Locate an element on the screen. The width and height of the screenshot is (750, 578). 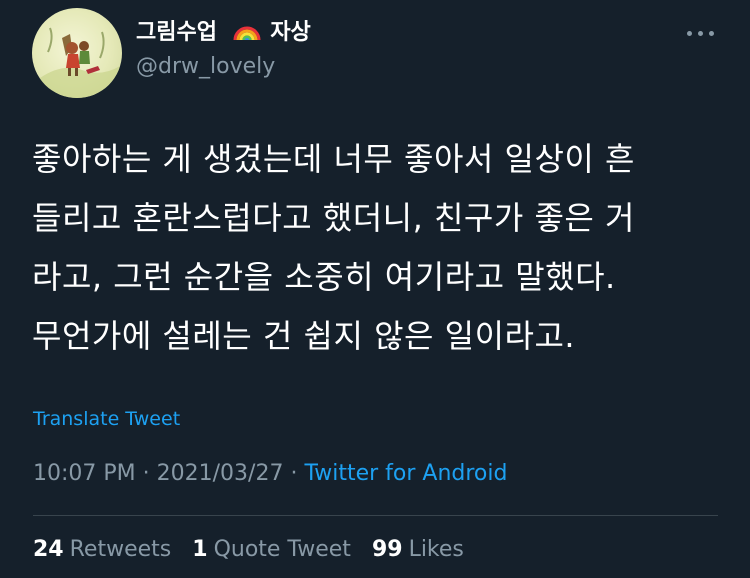
tweet-text-line: 들리고 혼란스럽다고 했더니, 친구가 좋은 거 is located at coordinates (333, 218).